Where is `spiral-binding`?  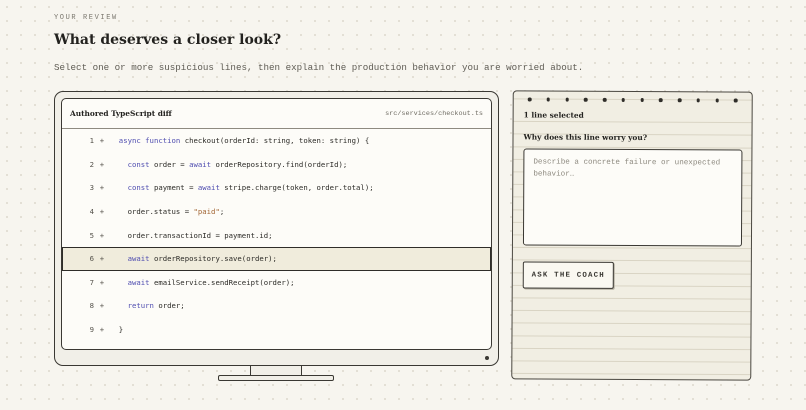 spiral-binding is located at coordinates (632, 100).